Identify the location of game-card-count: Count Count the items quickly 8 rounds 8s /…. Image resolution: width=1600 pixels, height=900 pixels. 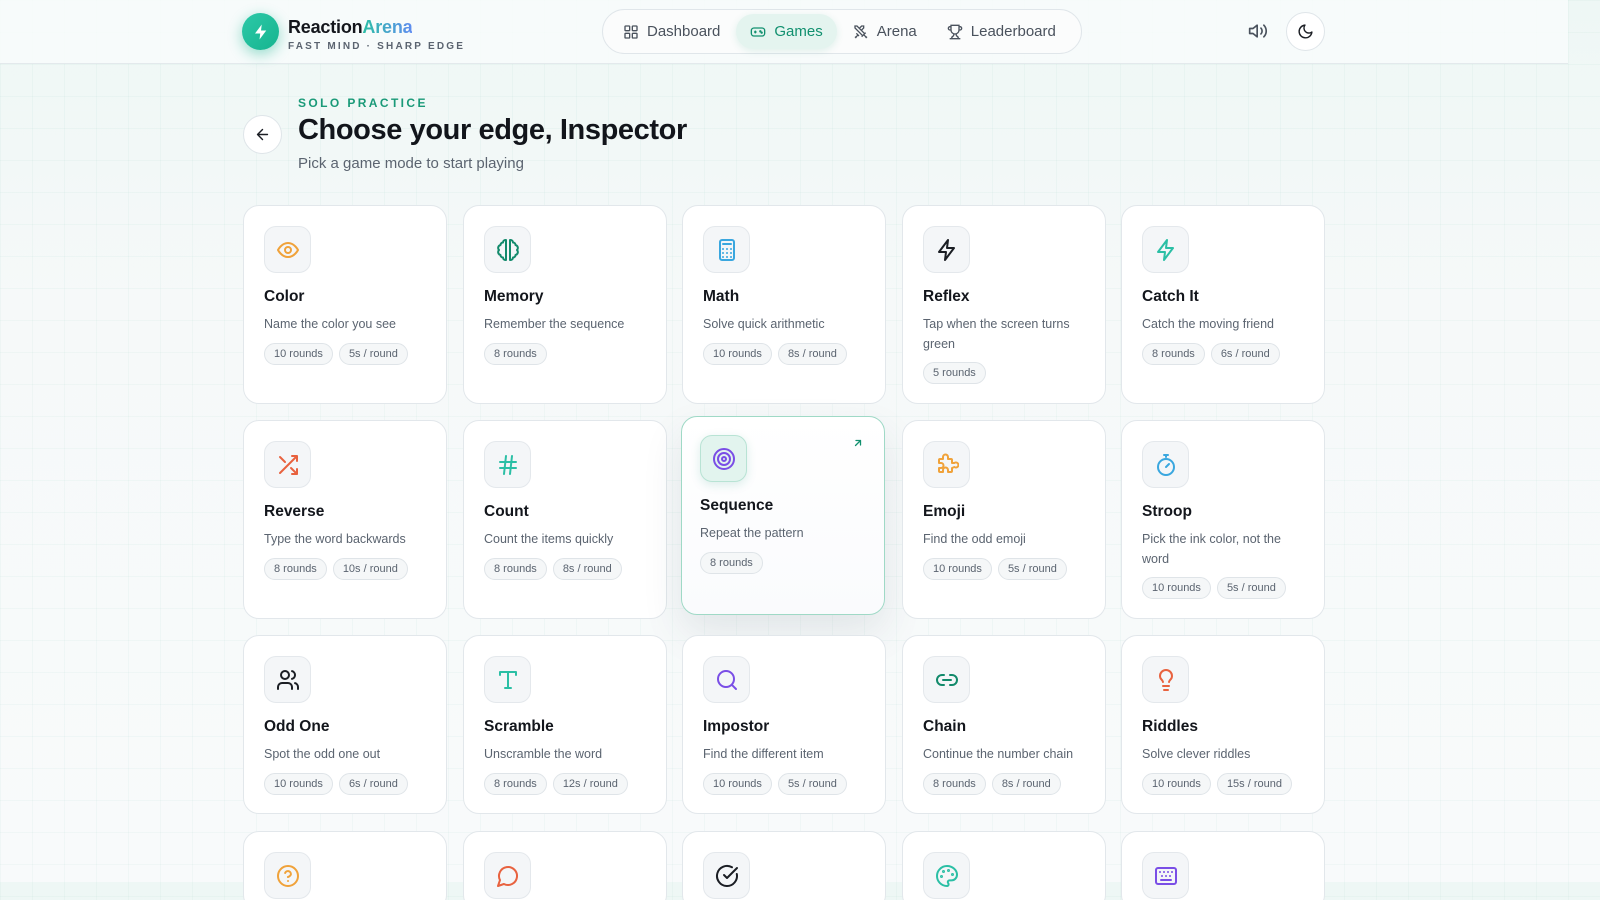
(565, 519).